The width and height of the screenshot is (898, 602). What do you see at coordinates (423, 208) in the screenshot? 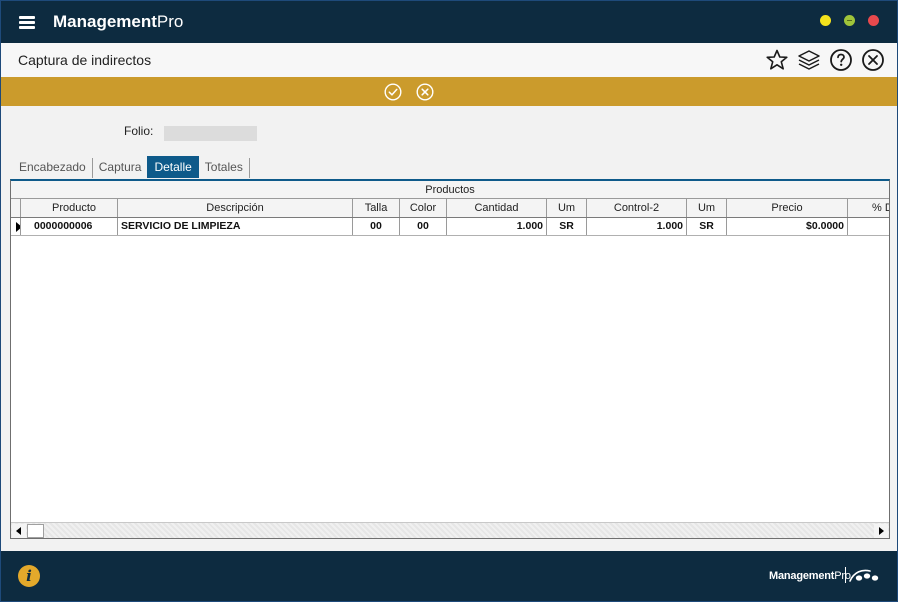
I see `column-header-color: Color` at bounding box center [423, 208].